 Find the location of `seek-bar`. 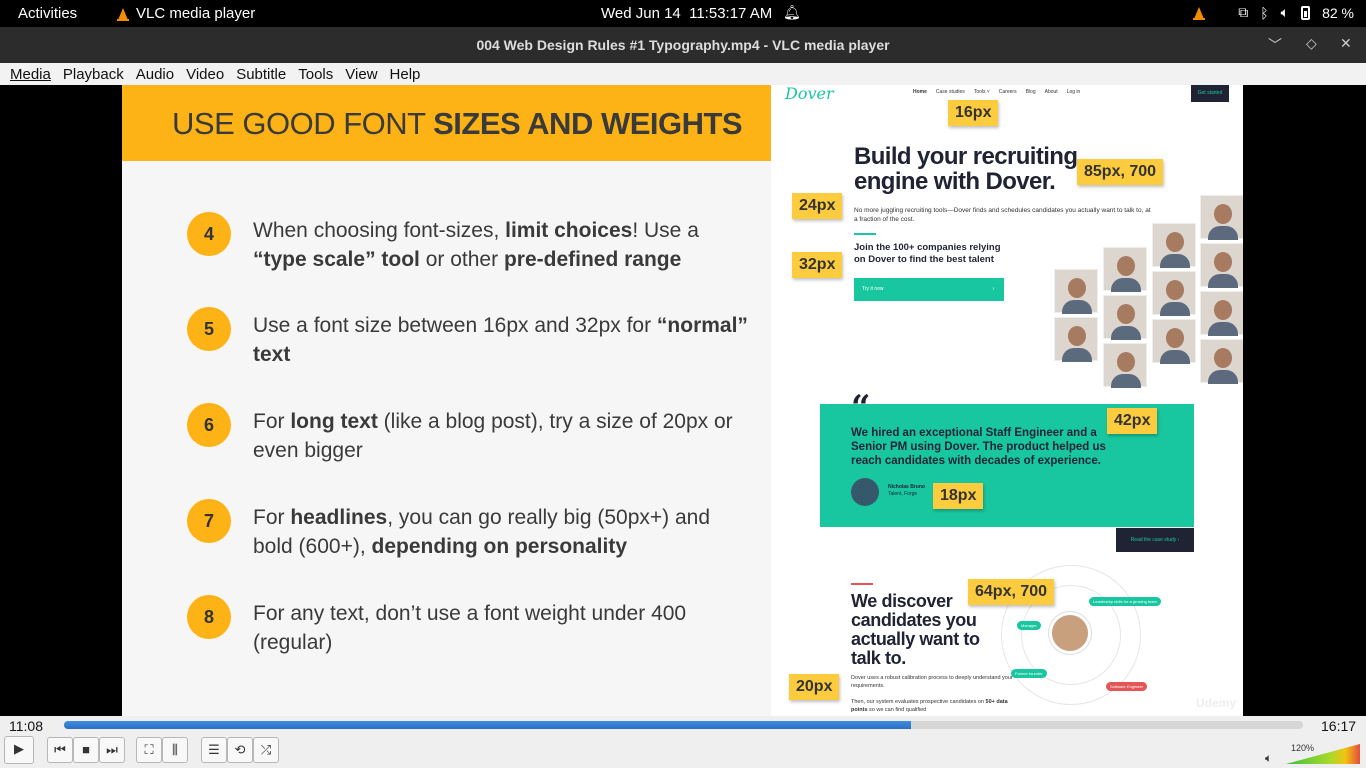

seek-bar is located at coordinates (683, 725).